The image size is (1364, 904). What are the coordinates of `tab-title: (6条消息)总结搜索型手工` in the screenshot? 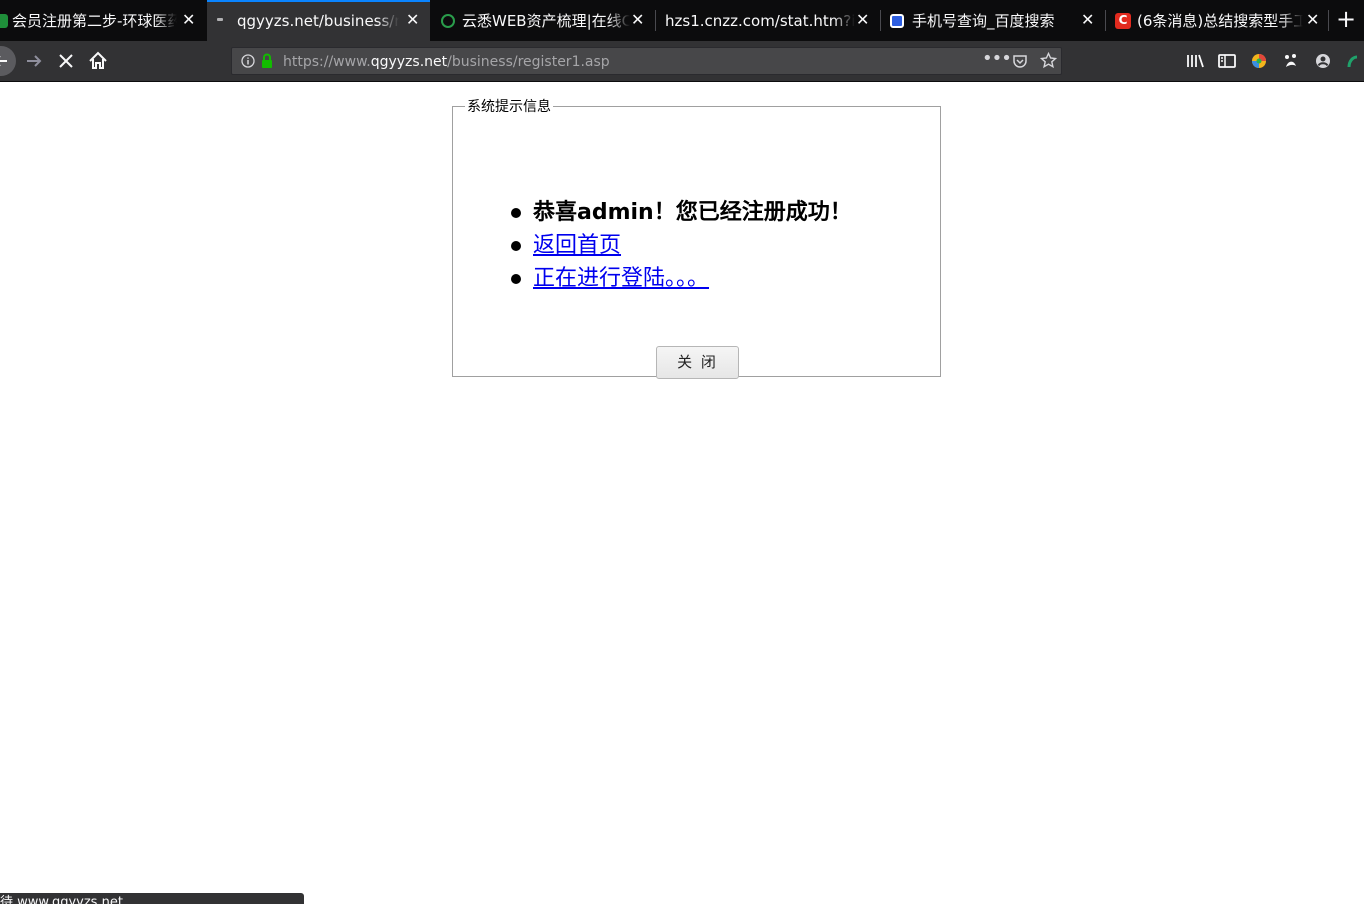 It's located at (1220, 21).